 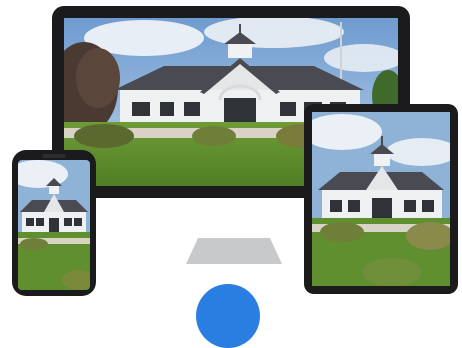 I want to click on blue-circle-icon, so click(x=228, y=316).